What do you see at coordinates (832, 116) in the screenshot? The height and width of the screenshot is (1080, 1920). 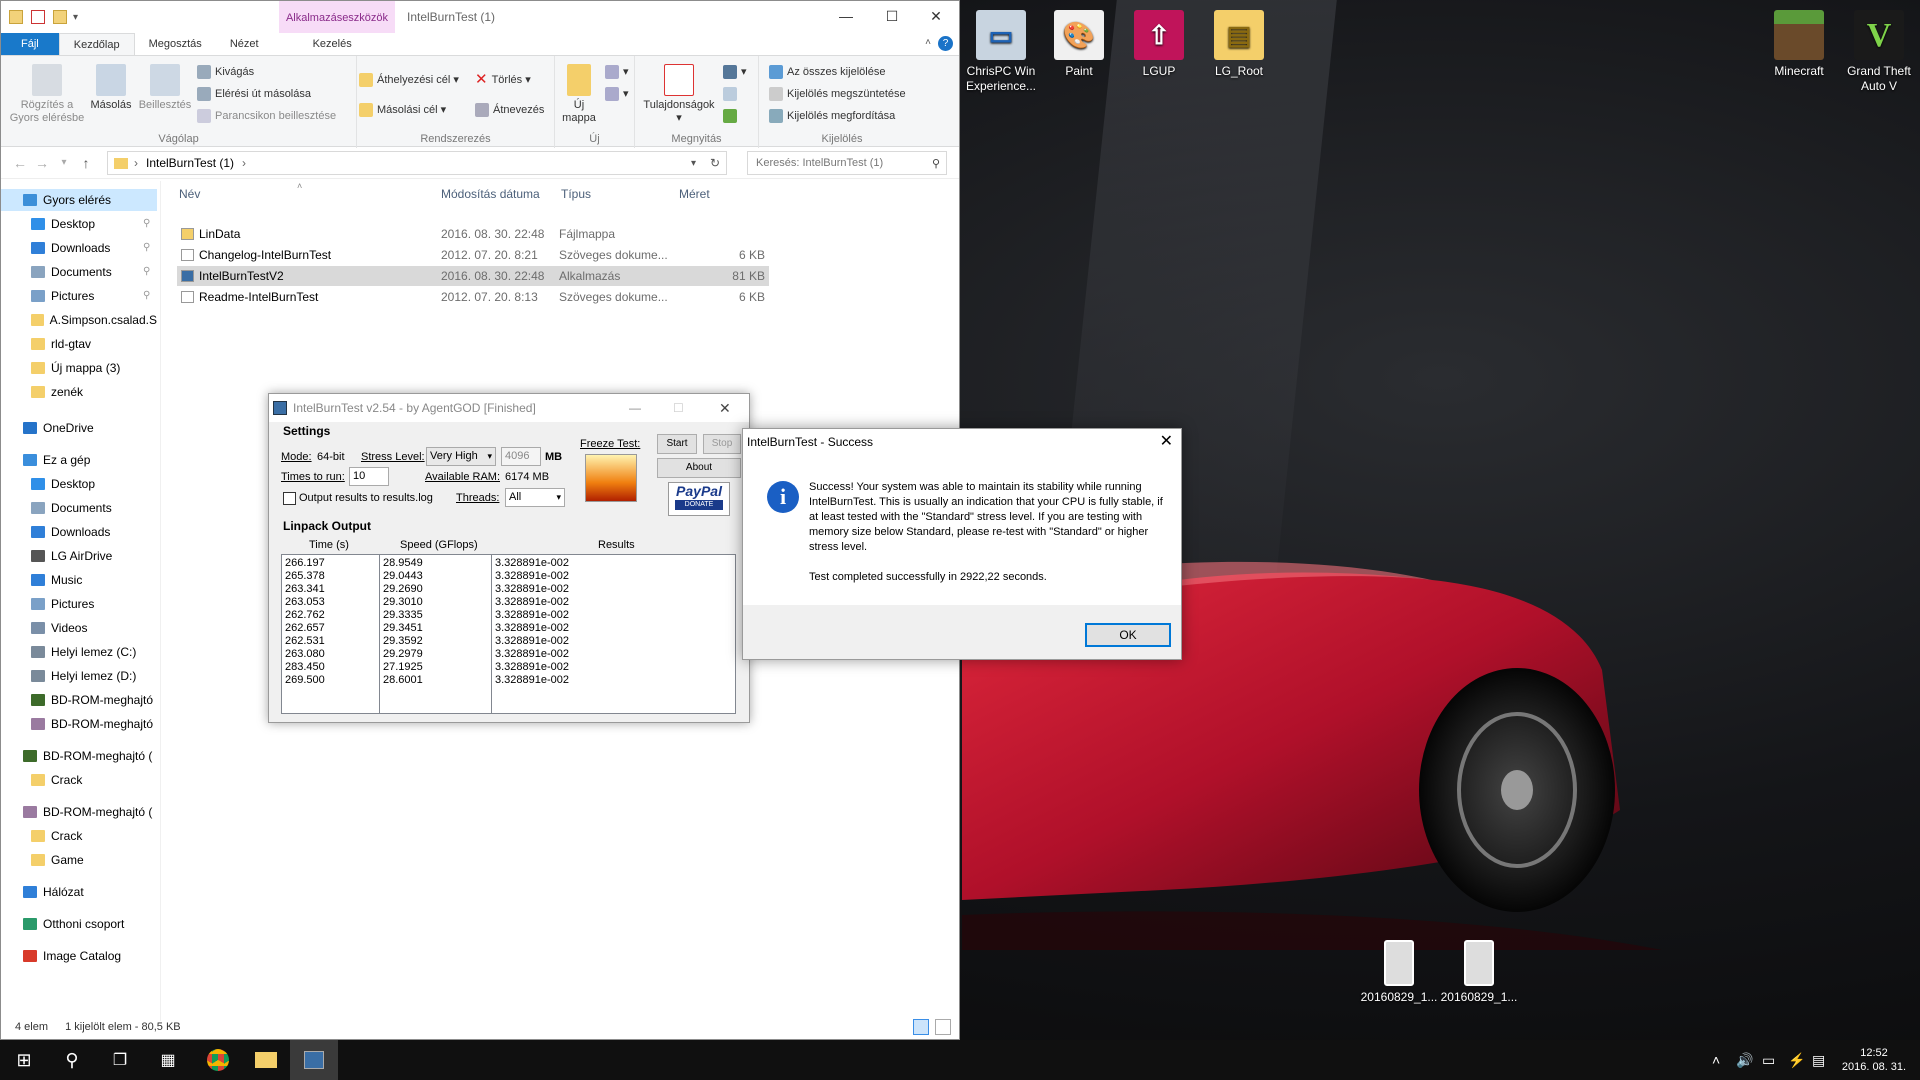 I see `invert-selection-button: Kijelölés megfordítása` at bounding box center [832, 116].